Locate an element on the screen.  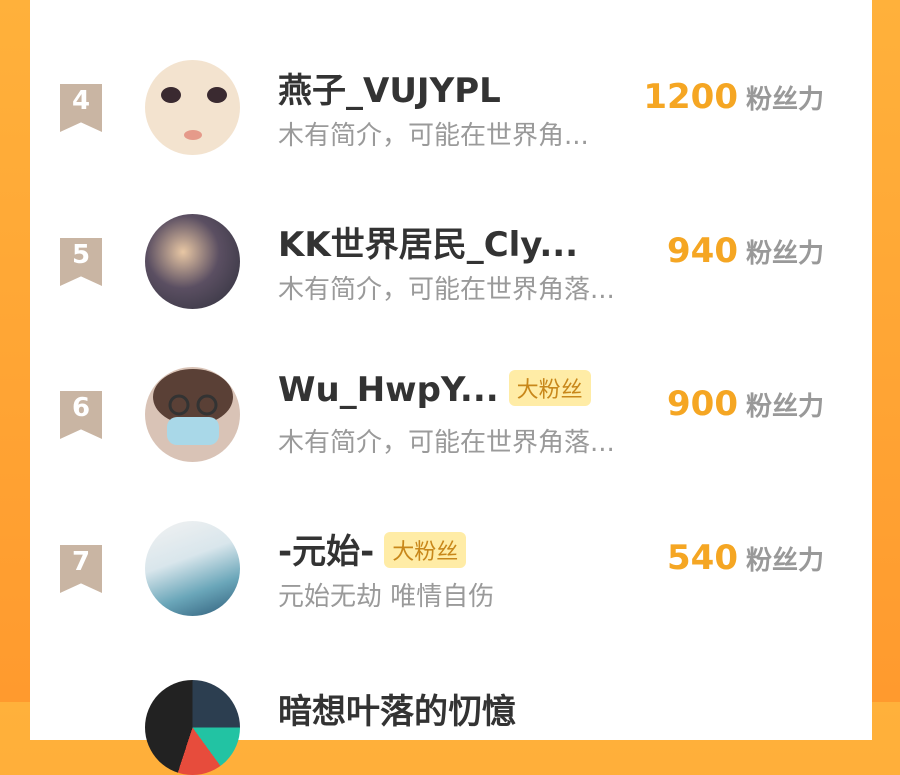
rank-badge: 7 is located at coordinates (81, 569).